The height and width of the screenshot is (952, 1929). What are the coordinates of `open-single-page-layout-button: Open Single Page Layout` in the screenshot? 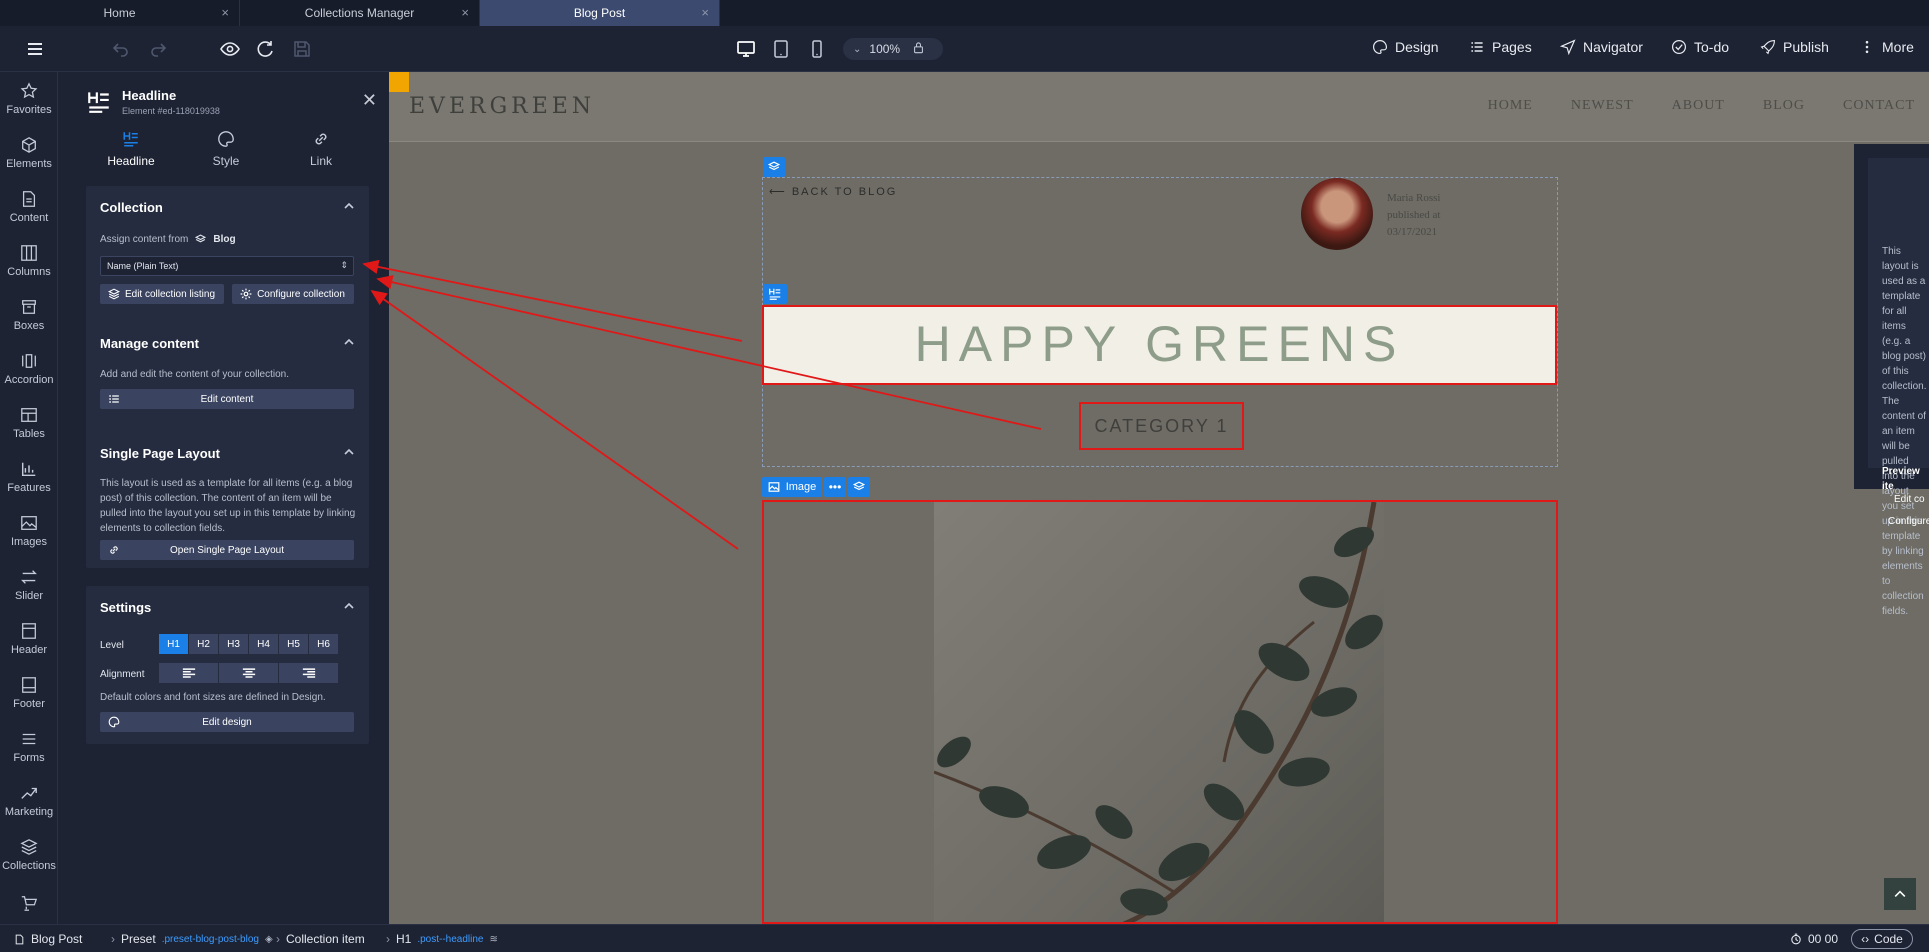 It's located at (227, 550).